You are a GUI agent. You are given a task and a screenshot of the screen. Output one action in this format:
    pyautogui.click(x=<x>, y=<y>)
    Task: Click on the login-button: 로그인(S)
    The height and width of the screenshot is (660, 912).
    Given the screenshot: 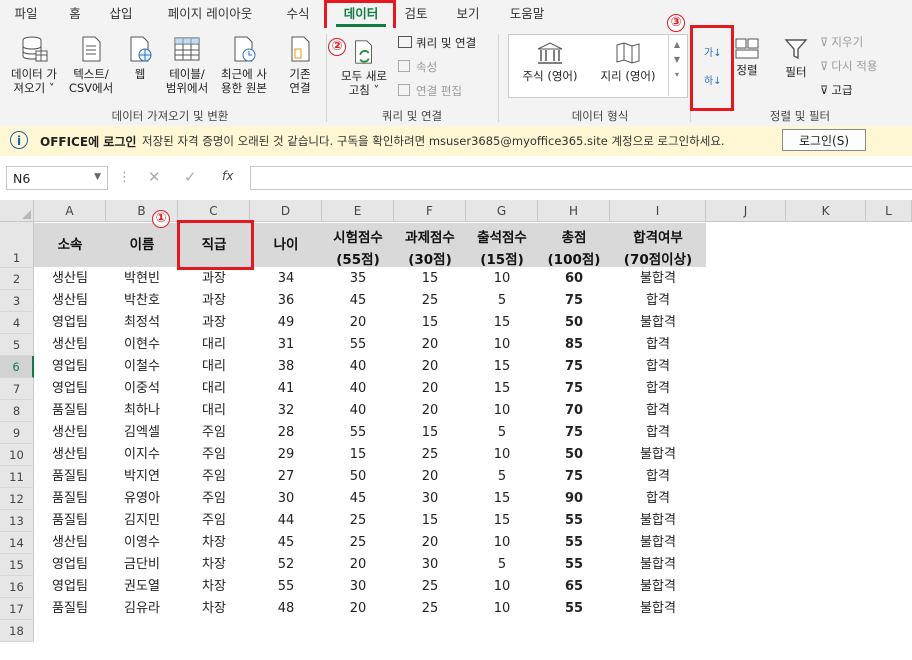 What is the action you would take?
    pyautogui.click(x=824, y=140)
    